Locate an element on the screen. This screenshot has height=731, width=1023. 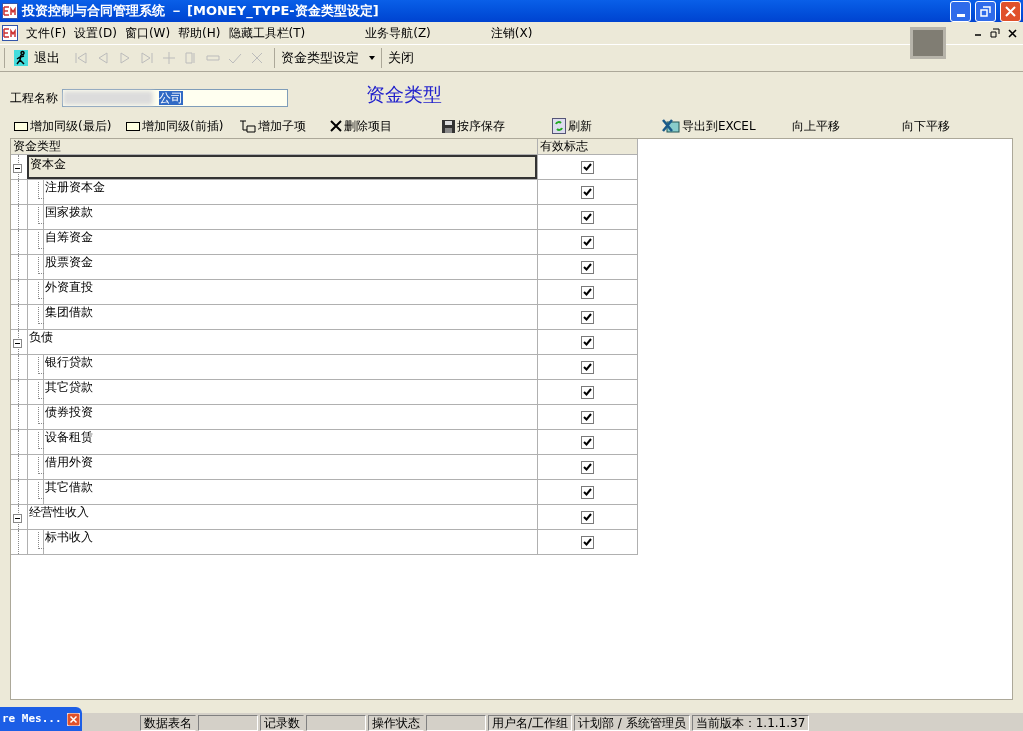
toolbar-button: 导出到EXCEL is located at coordinates (727, 126).